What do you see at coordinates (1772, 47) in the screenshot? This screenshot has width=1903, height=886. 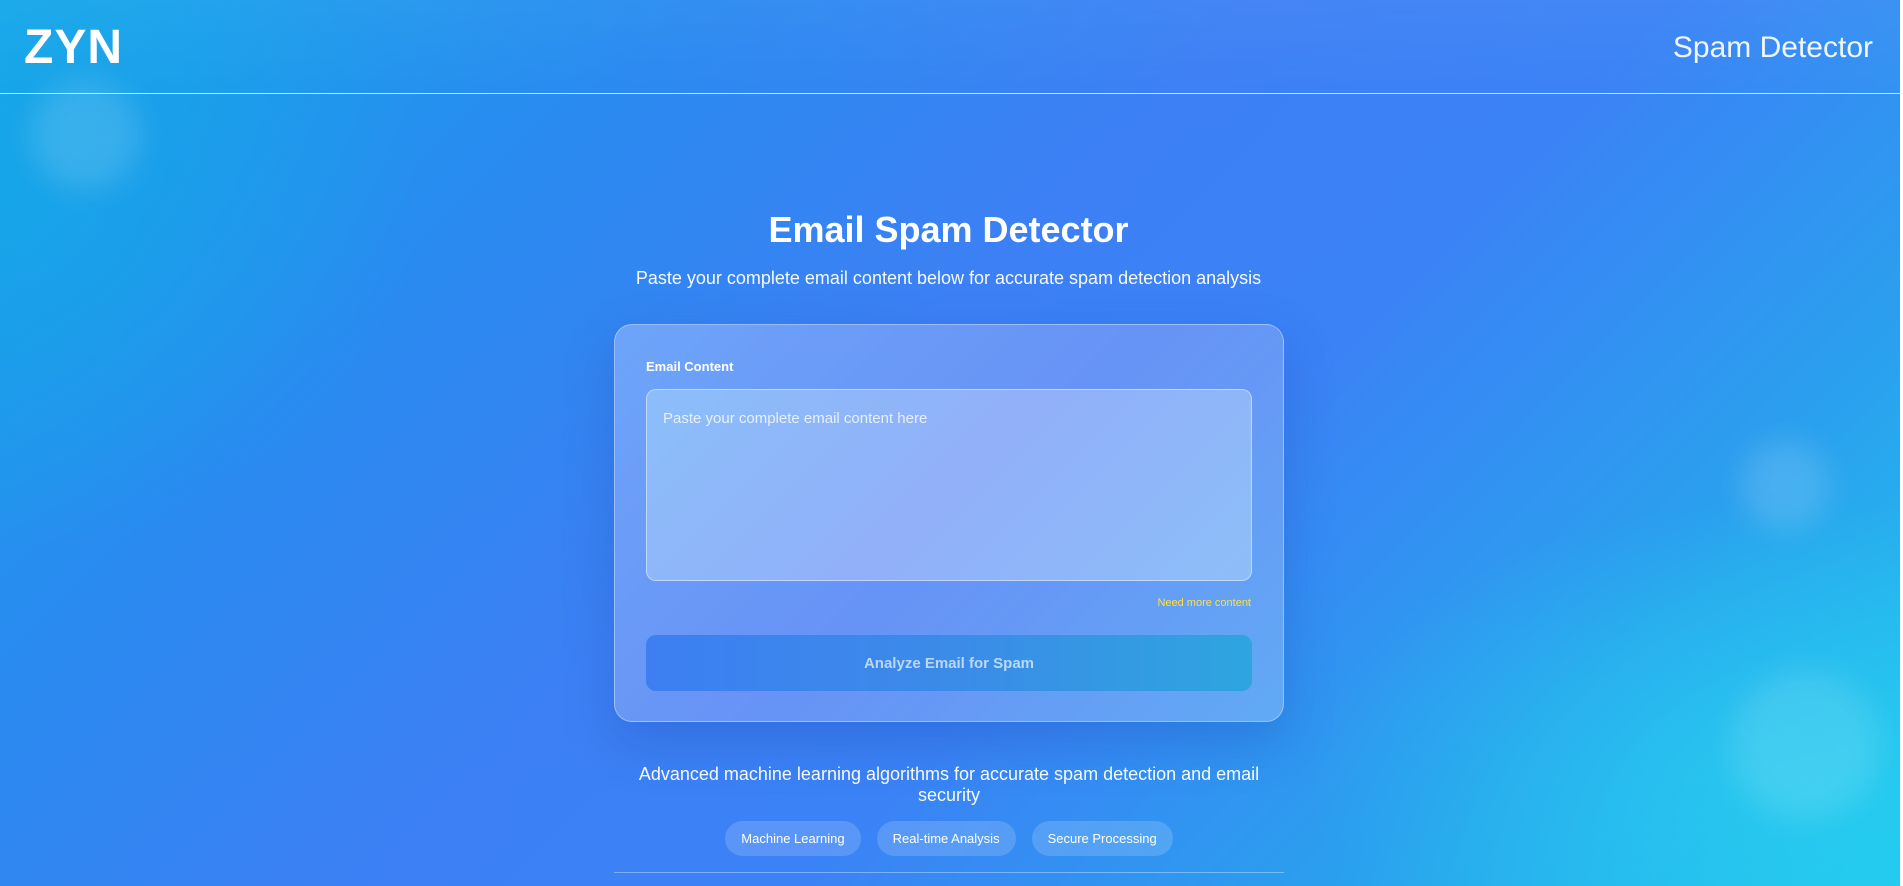 I see `product-name: Spam Detector` at bounding box center [1772, 47].